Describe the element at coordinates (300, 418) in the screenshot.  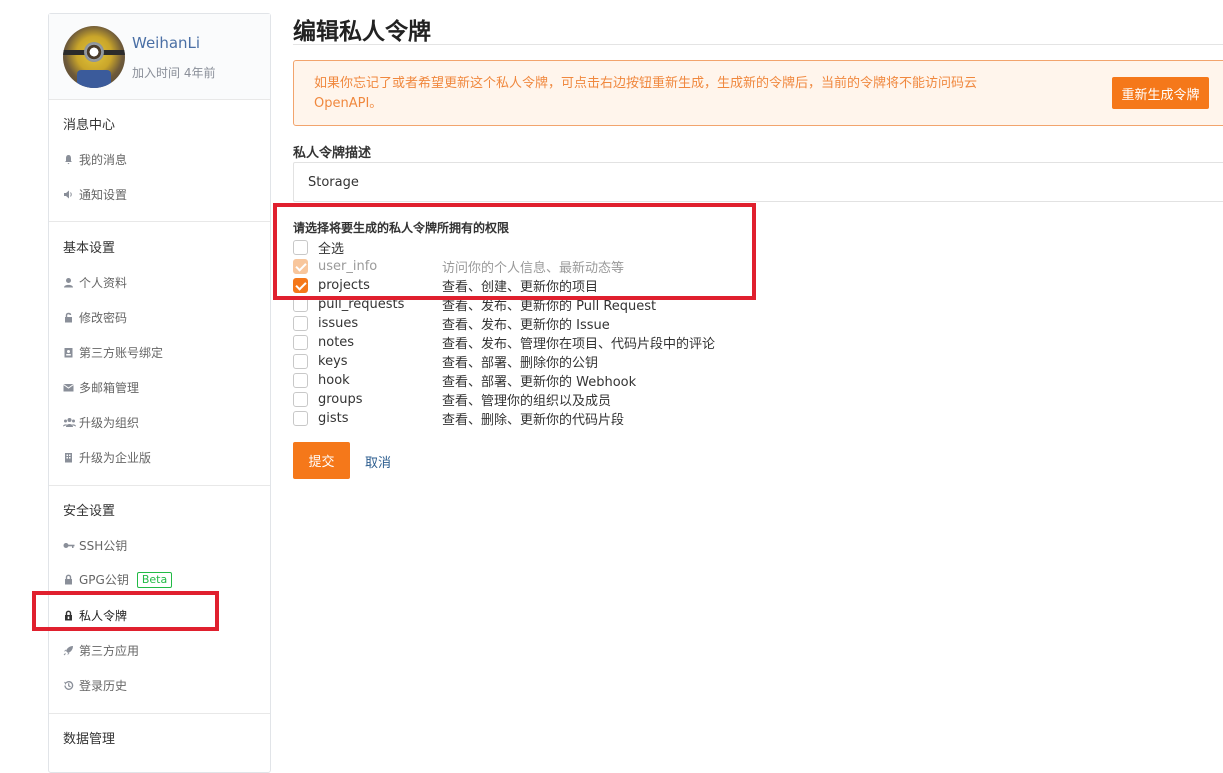
I see `permission-checkbox-gists` at that location.